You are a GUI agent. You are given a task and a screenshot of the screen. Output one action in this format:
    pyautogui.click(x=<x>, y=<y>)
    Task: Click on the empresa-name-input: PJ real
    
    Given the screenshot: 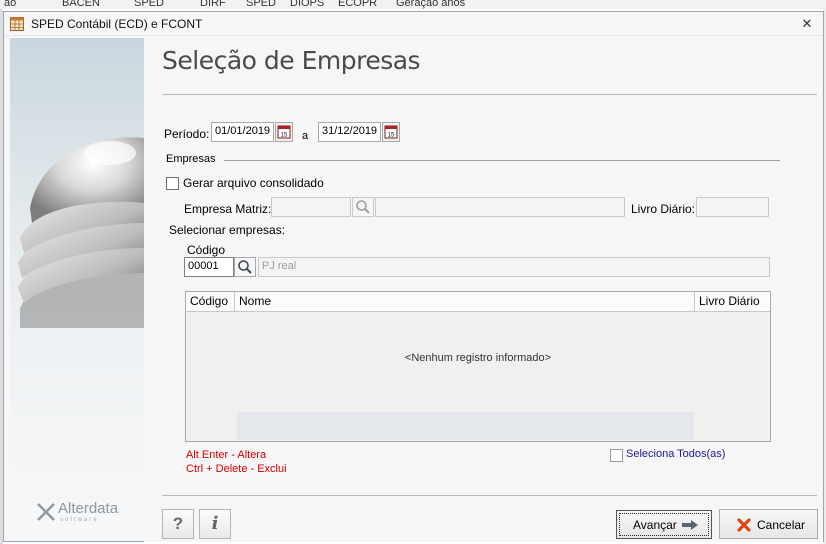 What is the action you would take?
    pyautogui.click(x=514, y=267)
    